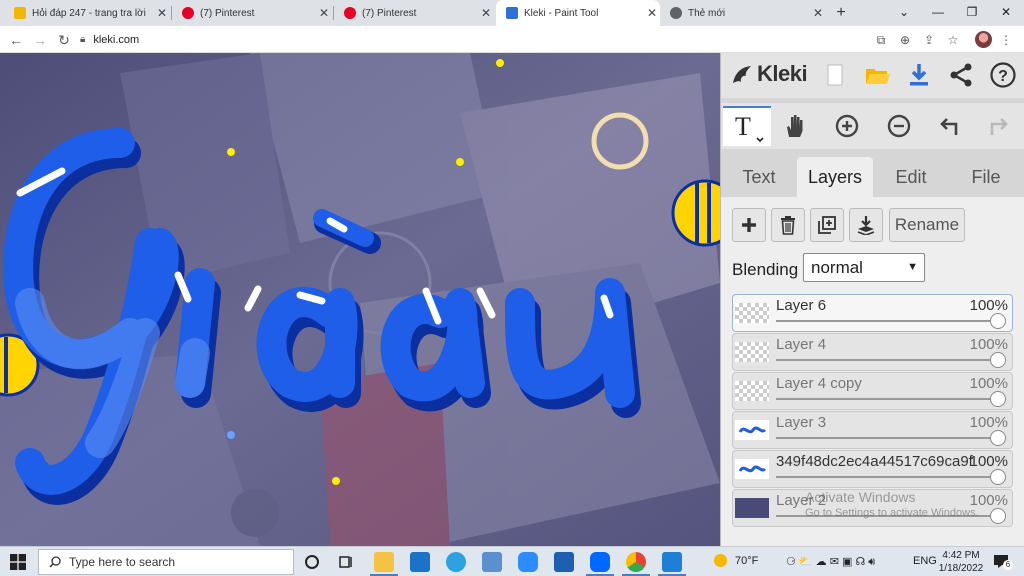 The height and width of the screenshot is (576, 1024). I want to click on photos-icon, so click(672, 562).